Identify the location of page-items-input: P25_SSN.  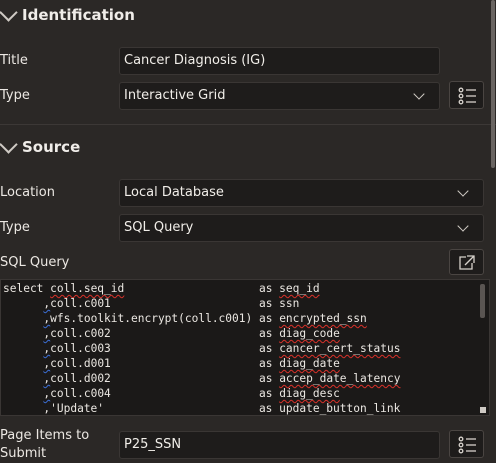
(279, 445).